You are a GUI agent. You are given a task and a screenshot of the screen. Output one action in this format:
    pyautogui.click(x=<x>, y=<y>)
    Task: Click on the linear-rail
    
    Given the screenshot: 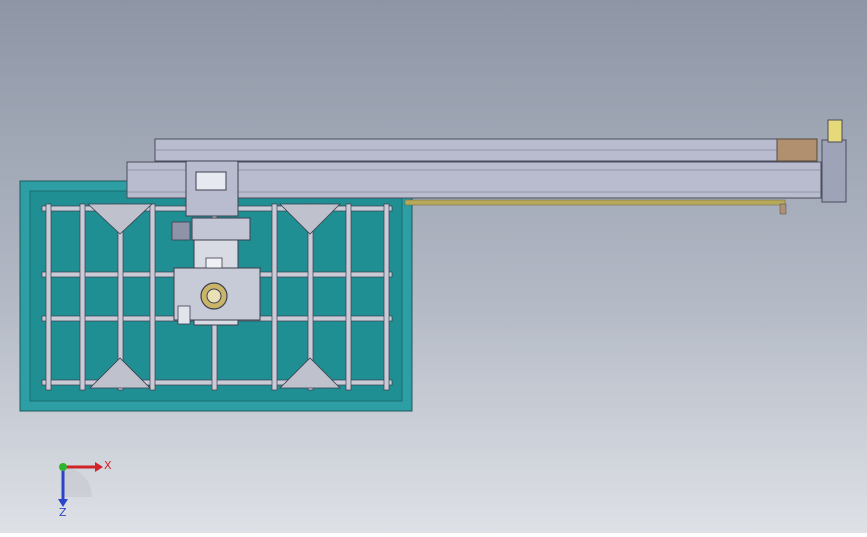 What is the action you would take?
    pyautogui.click(x=595, y=202)
    